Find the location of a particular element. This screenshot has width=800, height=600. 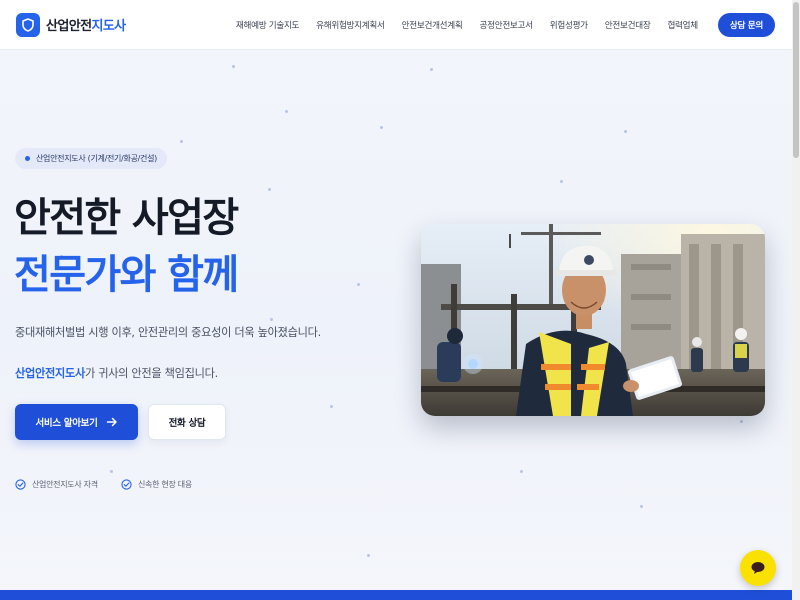

phone-consult-button: 전화 상담 is located at coordinates (187, 422).